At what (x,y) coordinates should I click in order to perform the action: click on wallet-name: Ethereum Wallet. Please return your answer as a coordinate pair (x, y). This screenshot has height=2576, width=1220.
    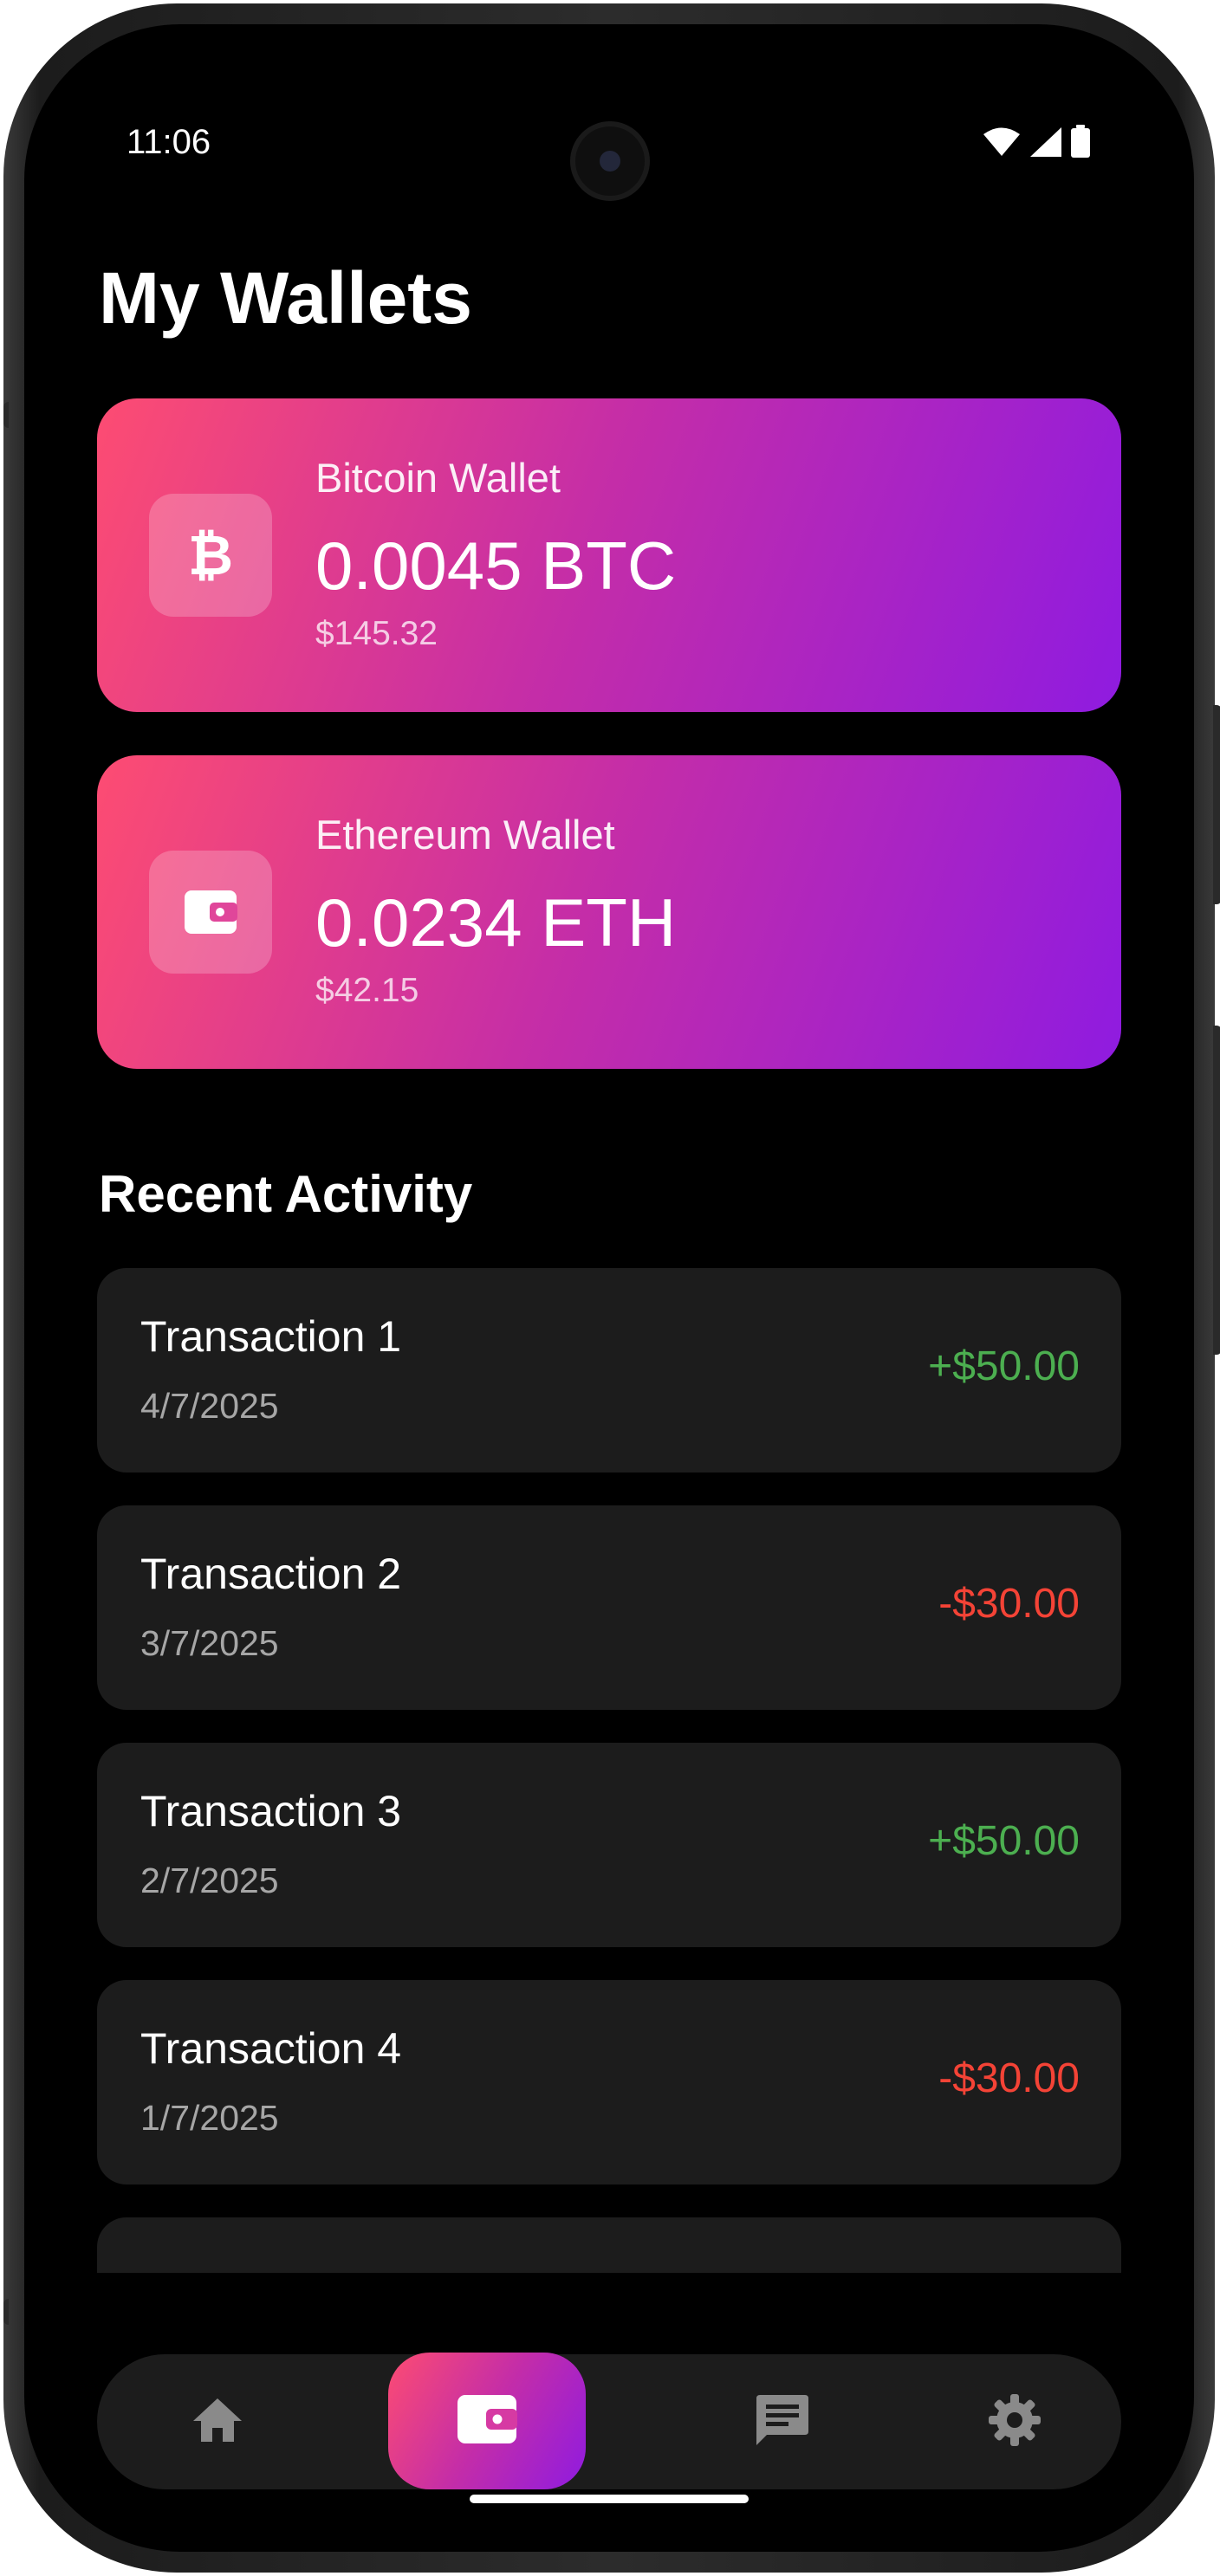
    Looking at the image, I should click on (465, 835).